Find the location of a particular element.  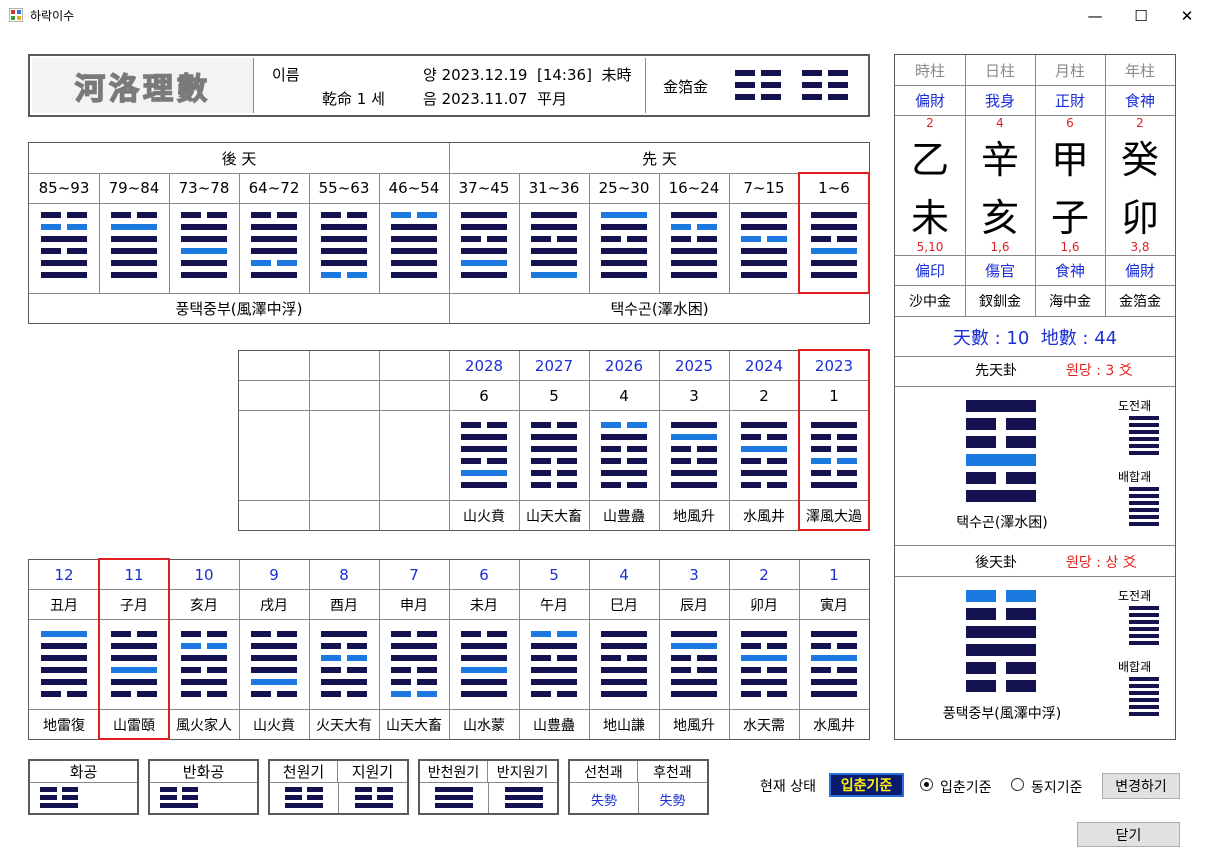

cheonwongi-label: 천원기 is located at coordinates (304, 772).